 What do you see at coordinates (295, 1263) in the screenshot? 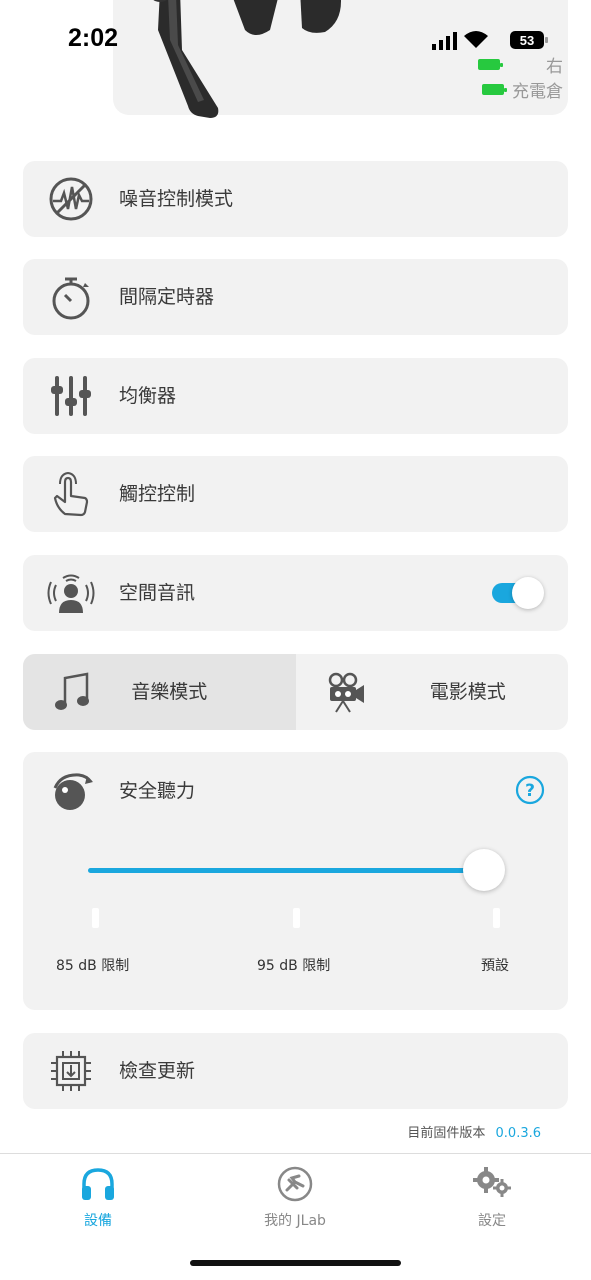
I see `home-indicator` at bounding box center [295, 1263].